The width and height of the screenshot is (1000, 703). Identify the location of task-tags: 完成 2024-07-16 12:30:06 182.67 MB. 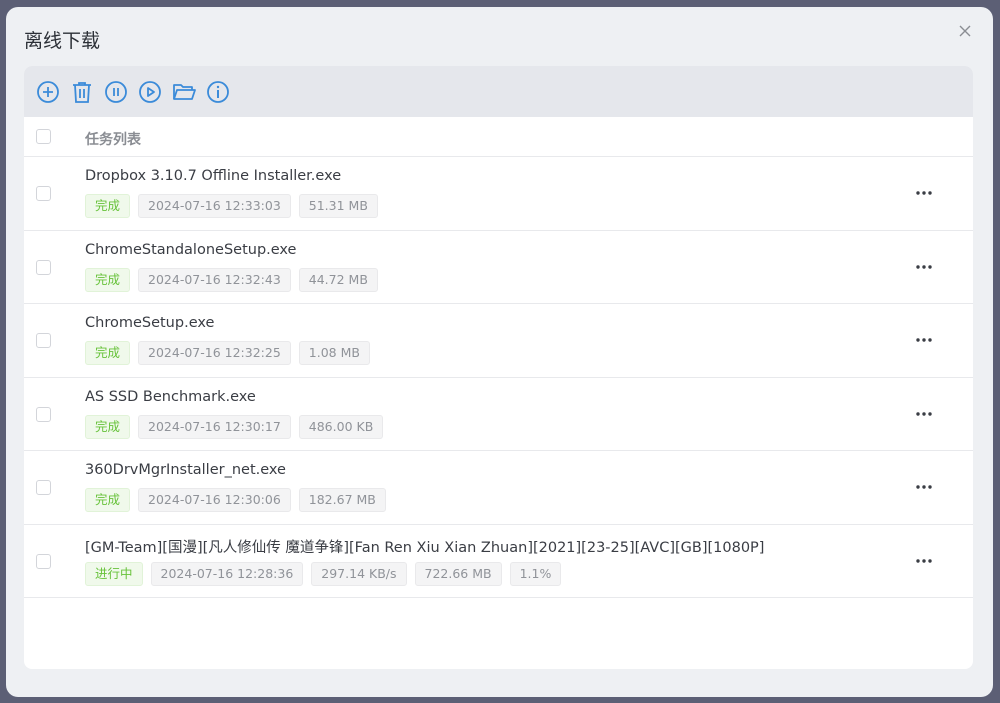
(235, 500).